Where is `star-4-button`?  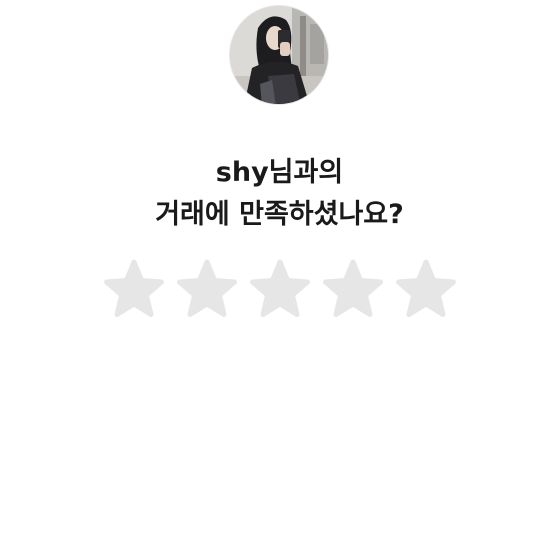 star-4-button is located at coordinates (353, 290).